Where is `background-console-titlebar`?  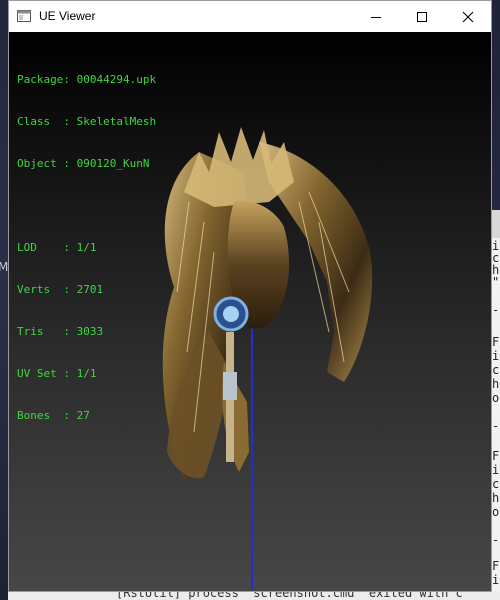 background-console-titlebar is located at coordinates (496, 224).